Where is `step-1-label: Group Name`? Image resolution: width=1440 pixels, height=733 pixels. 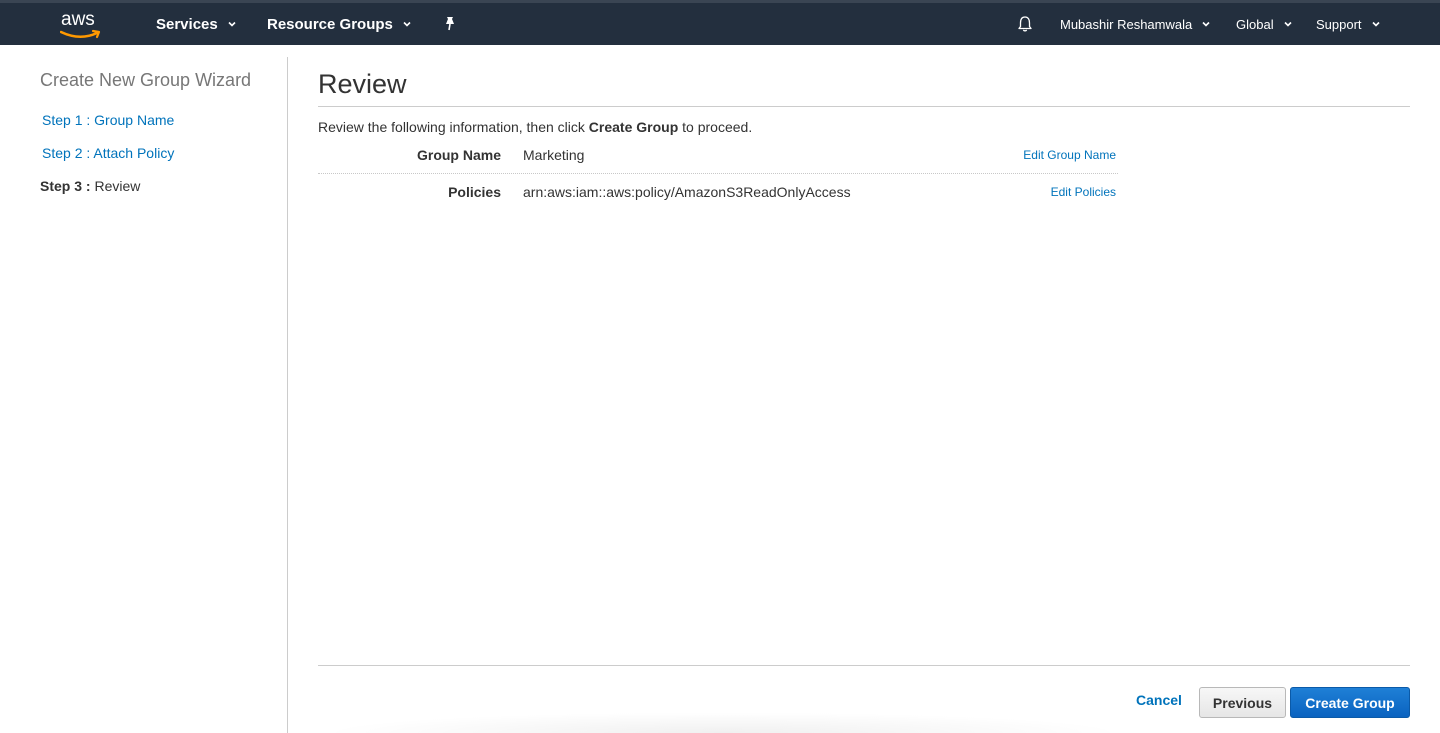 step-1-label: Group Name is located at coordinates (134, 120).